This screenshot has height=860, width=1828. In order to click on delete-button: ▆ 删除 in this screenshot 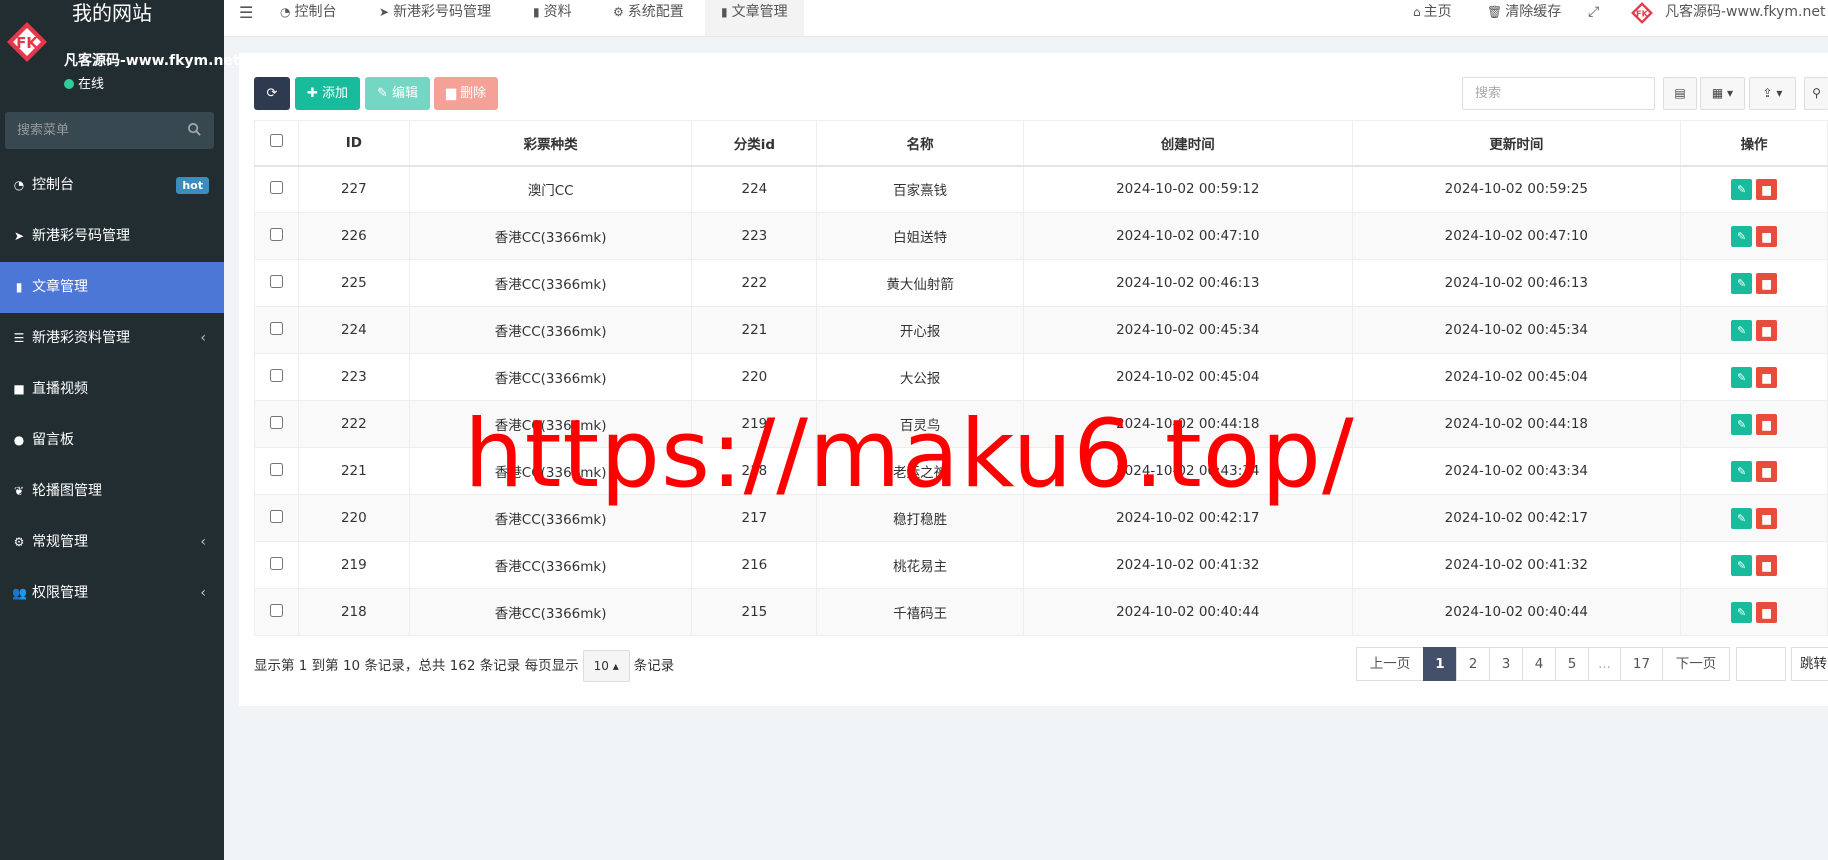, I will do `click(466, 93)`.